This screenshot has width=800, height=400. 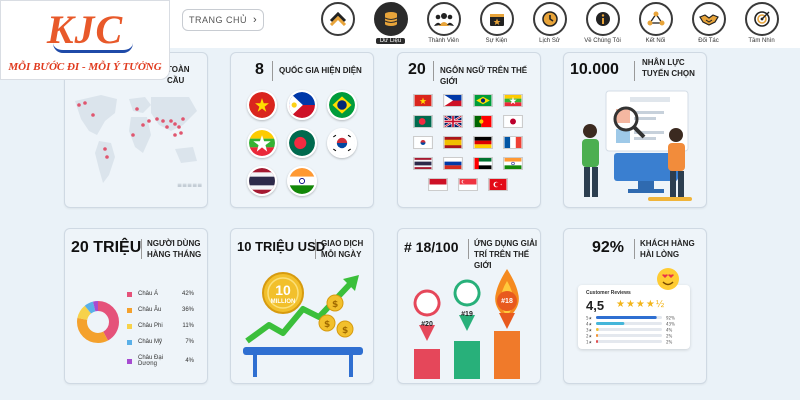 I want to click on legend-row: Châu Âu 36%, so click(x=160, y=310).